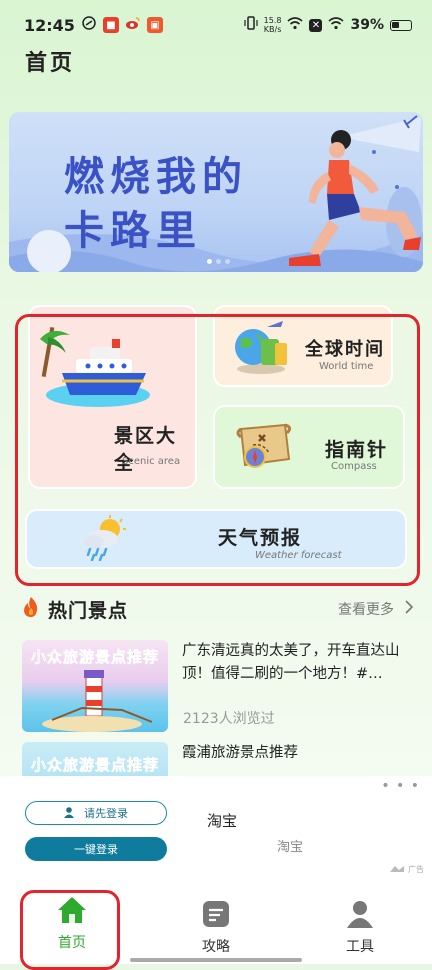 The height and width of the screenshot is (970, 432). What do you see at coordinates (70, 813) in the screenshot?
I see `user-icon` at bounding box center [70, 813].